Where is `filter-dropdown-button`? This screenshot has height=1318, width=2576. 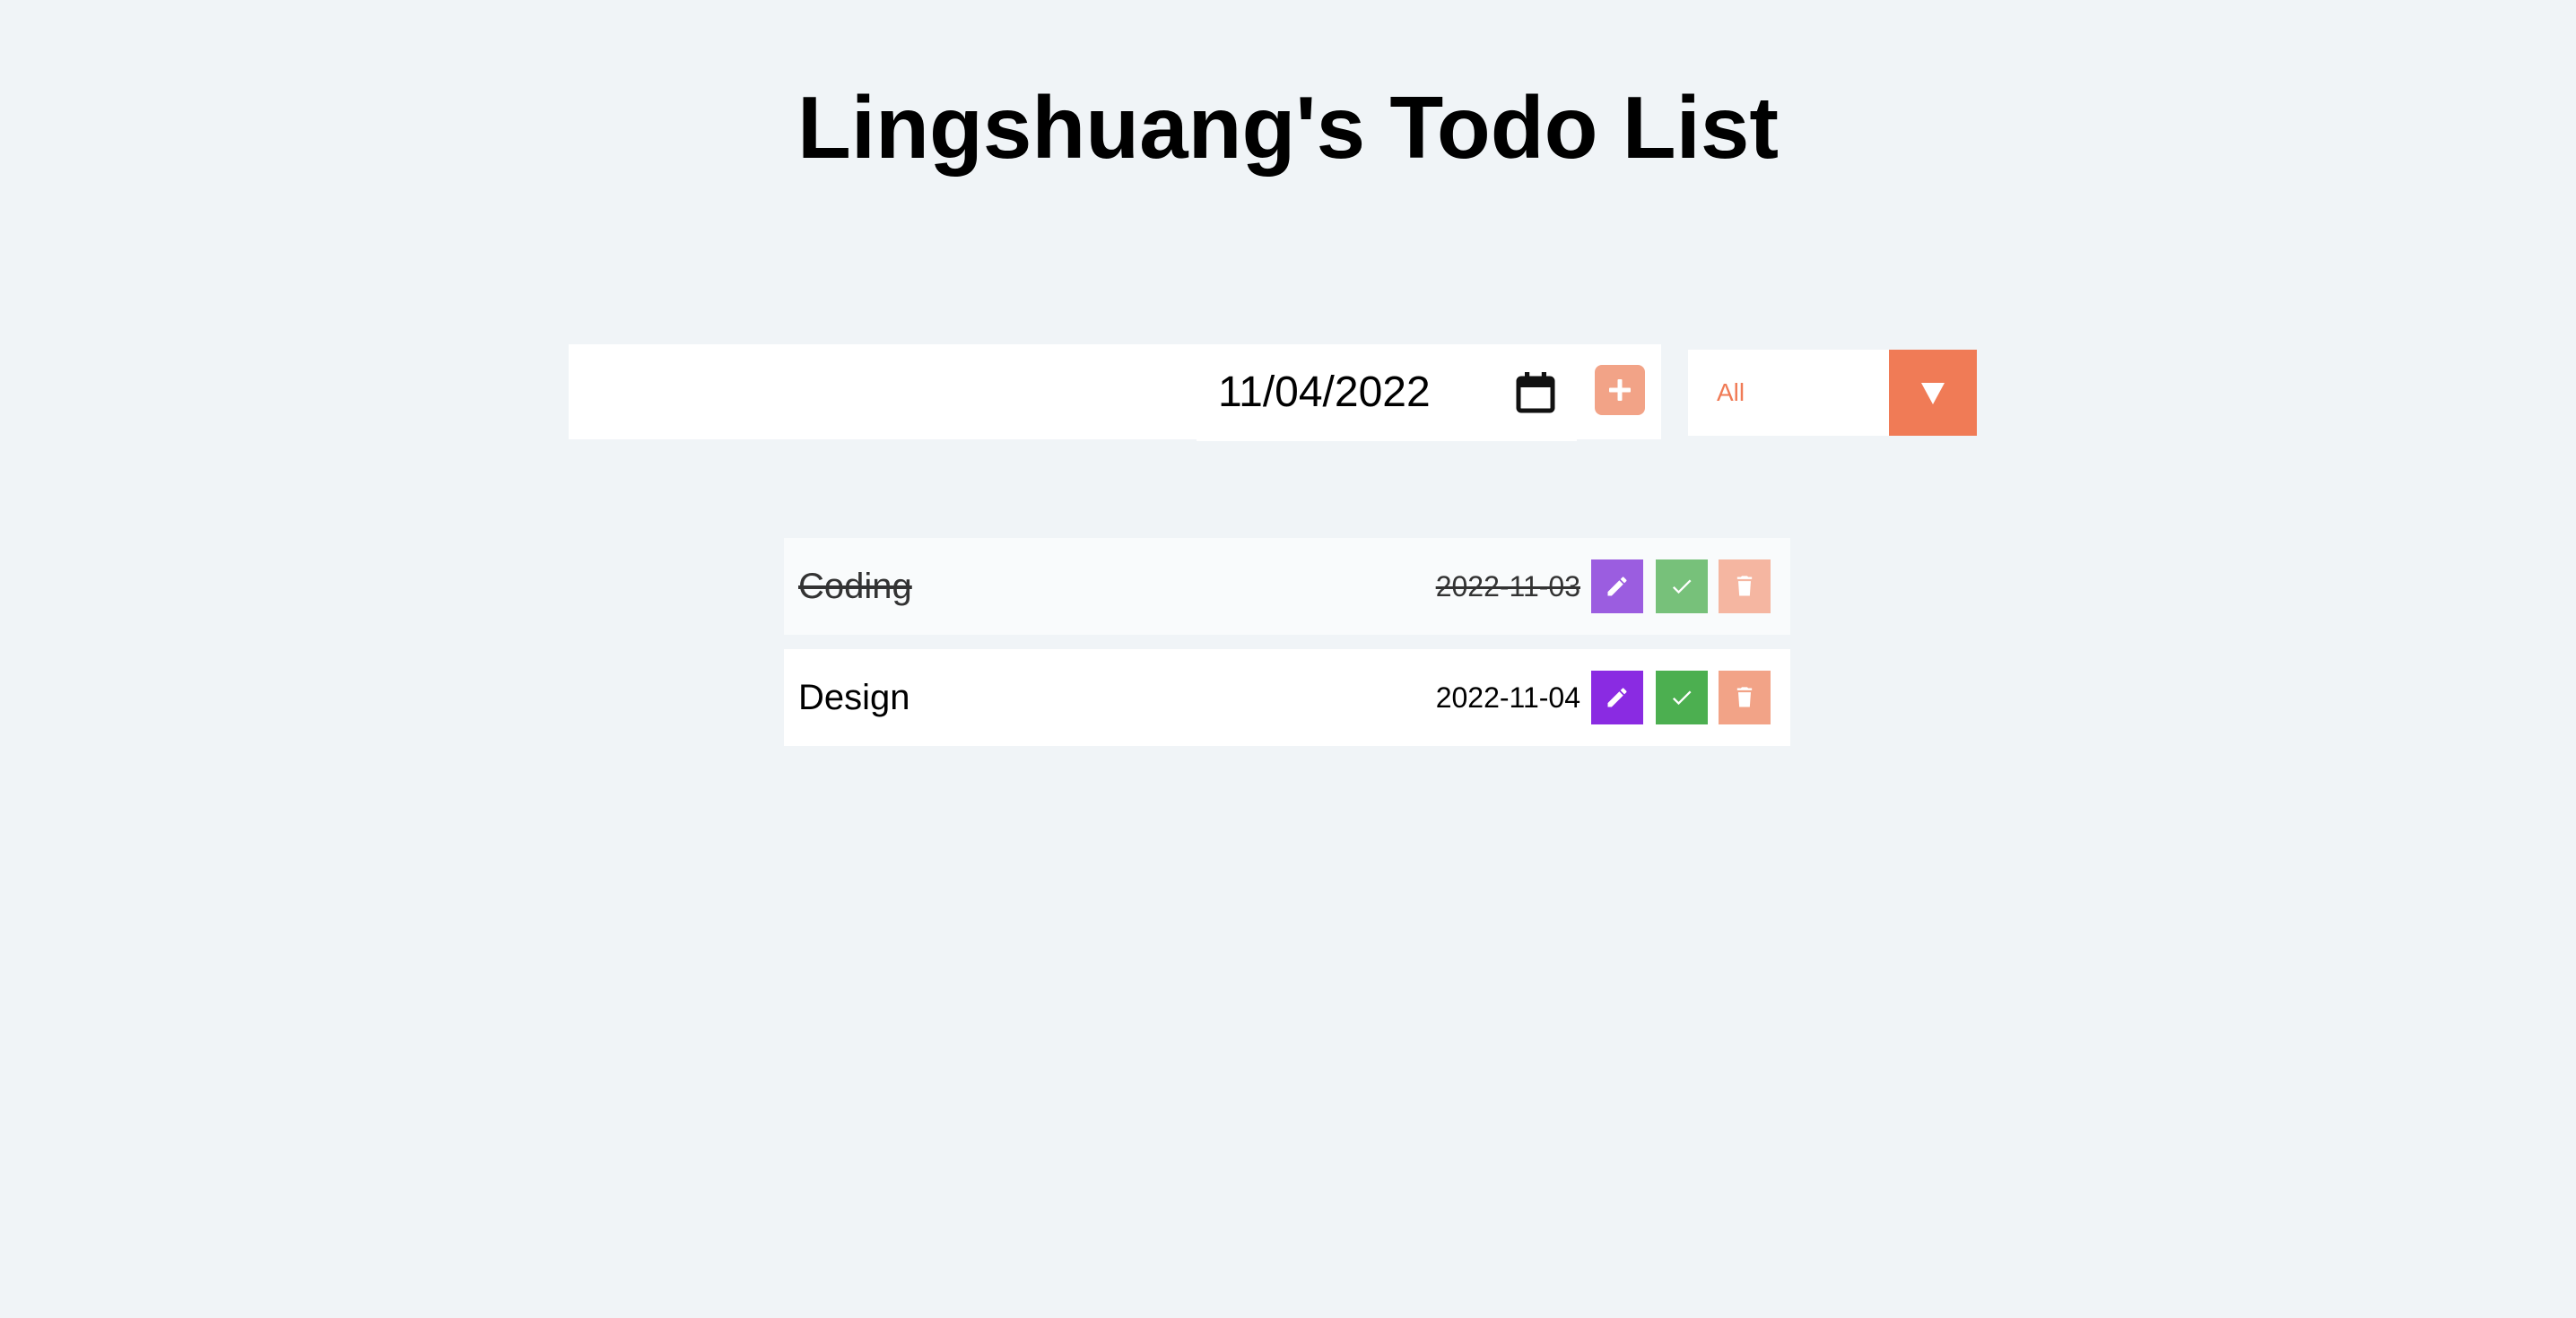 filter-dropdown-button is located at coordinates (1933, 393).